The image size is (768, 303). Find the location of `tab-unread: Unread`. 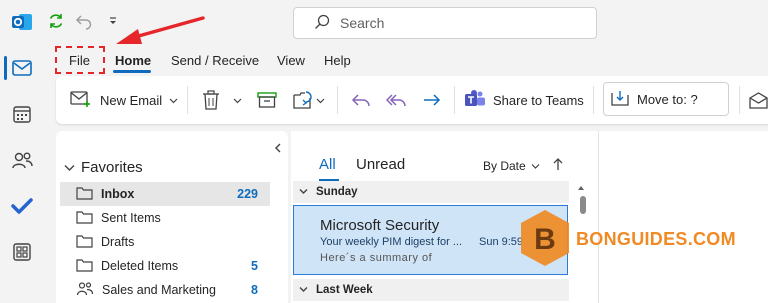

tab-unread: Unread is located at coordinates (380, 164).